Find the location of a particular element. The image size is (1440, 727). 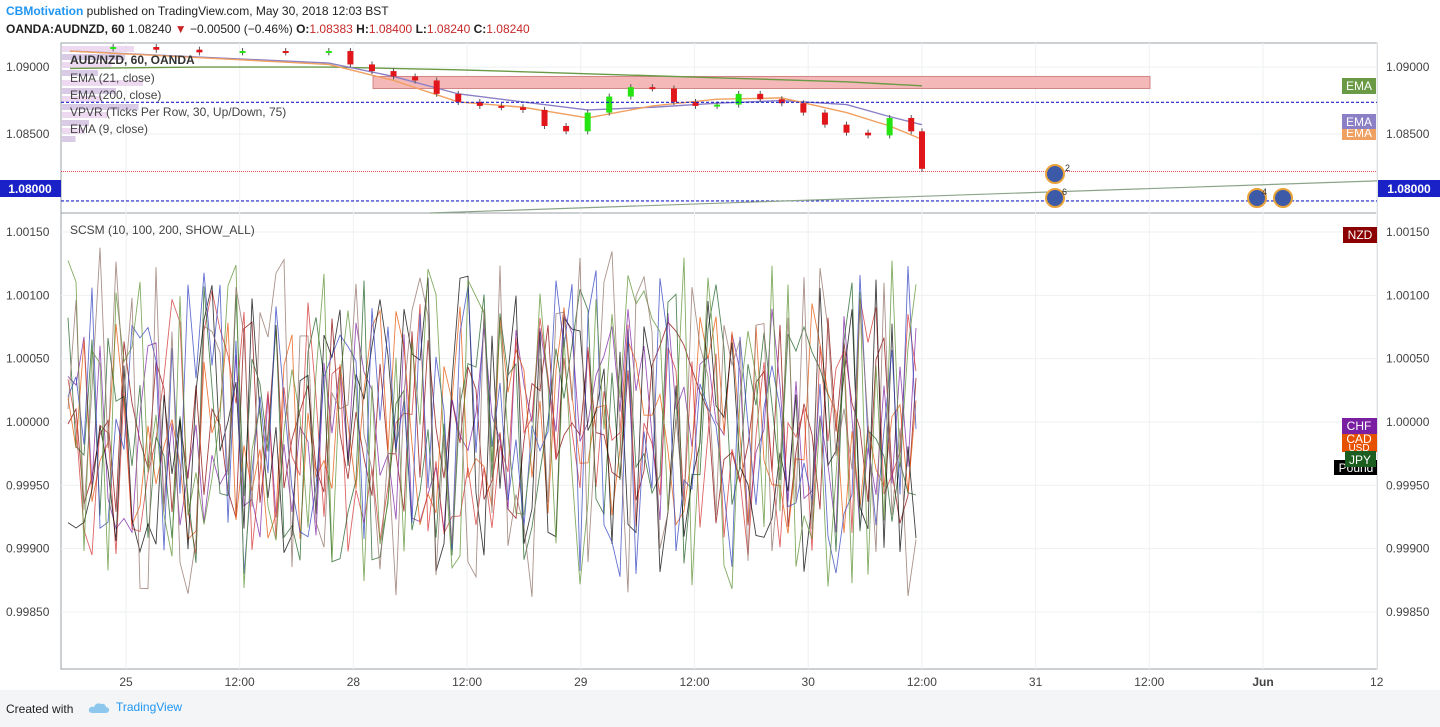

volume-profile-bar is located at coordinates (69, 139).